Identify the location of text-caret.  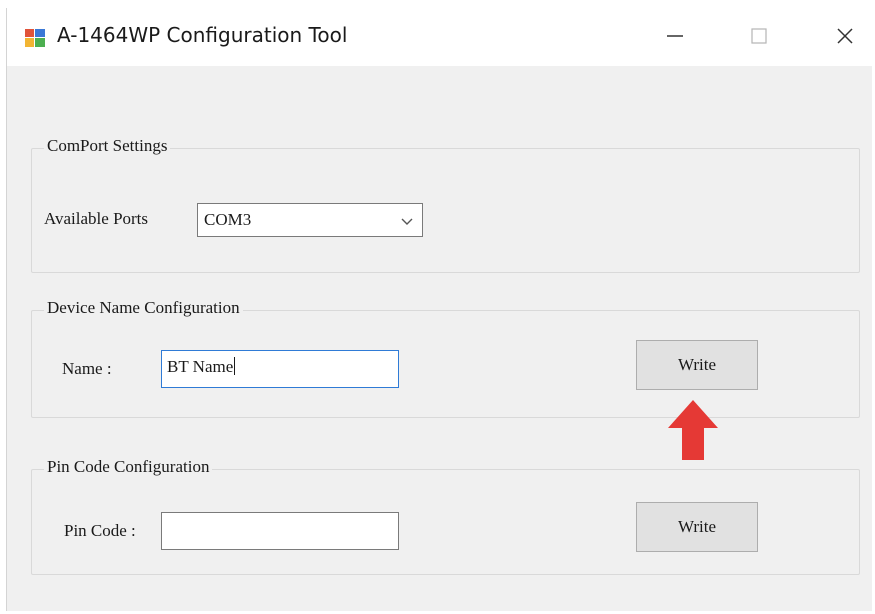
(235, 366).